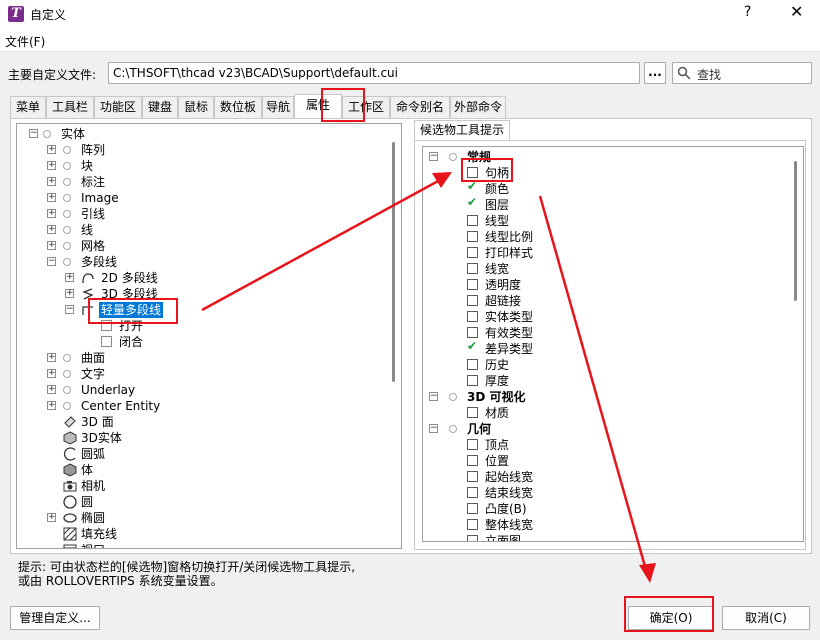 The width and height of the screenshot is (820, 640). I want to click on tree-item: 体, so click(201, 470).